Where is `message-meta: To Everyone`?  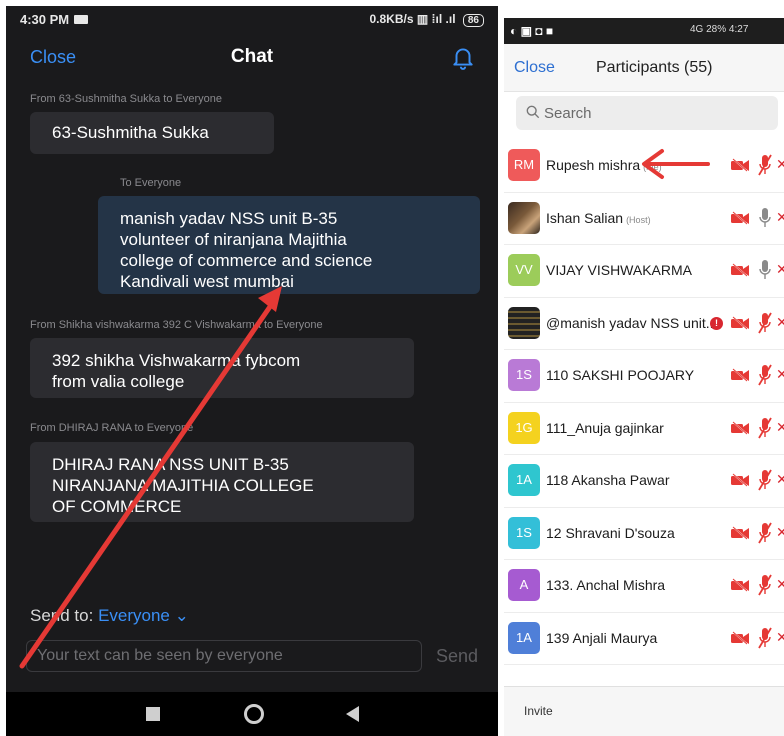 message-meta: To Everyone is located at coordinates (151, 183).